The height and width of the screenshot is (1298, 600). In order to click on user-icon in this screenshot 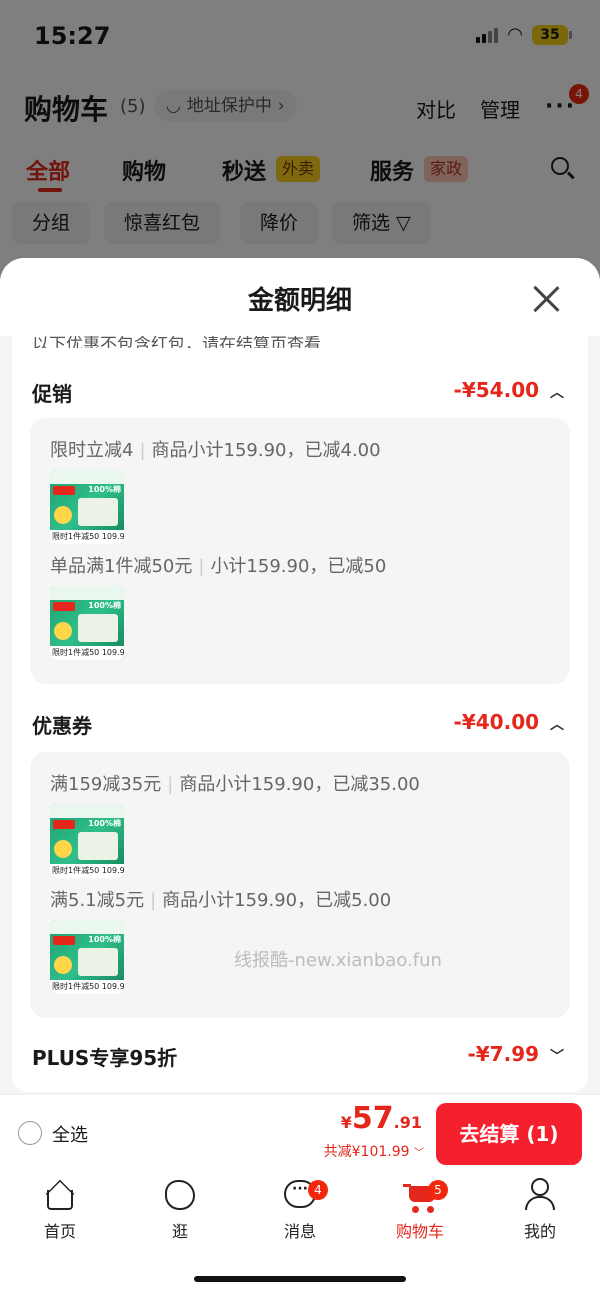, I will do `click(540, 1195)`.